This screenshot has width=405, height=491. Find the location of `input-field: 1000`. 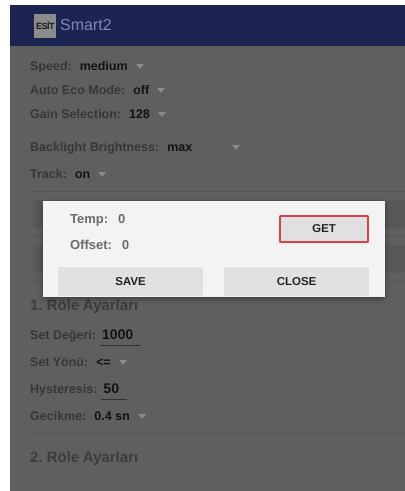

input-field: 1000 is located at coordinates (121, 335).